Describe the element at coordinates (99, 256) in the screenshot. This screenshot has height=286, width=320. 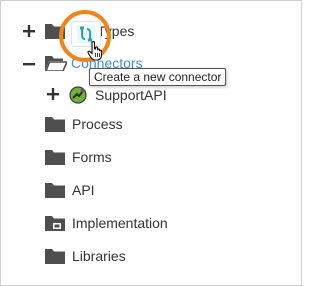
I see `tree-item-label: Libraries` at that location.